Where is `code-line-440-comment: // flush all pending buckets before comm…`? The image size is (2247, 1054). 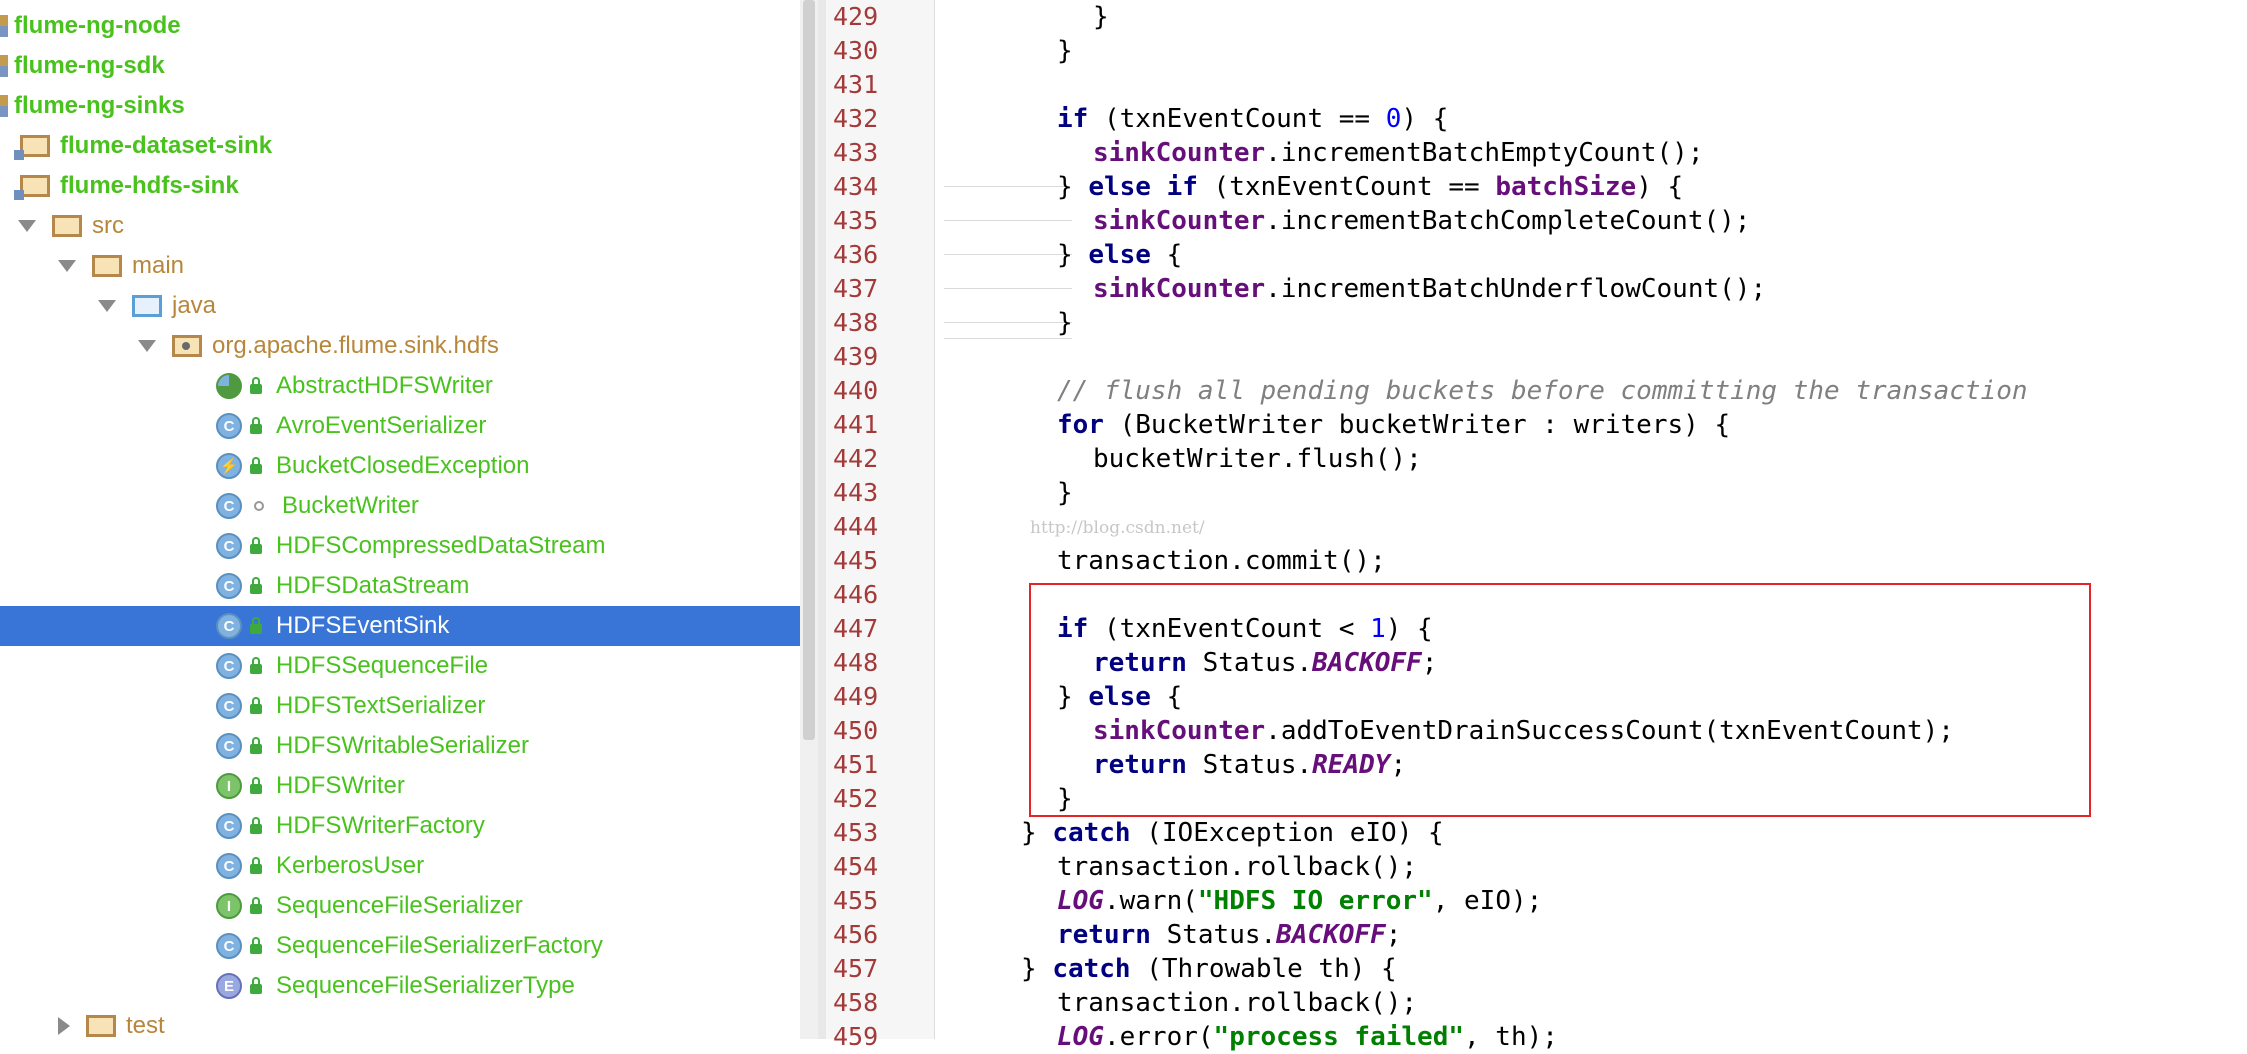 code-line-440-comment: // flush all pending buckets before comm… is located at coordinates (1542, 391).